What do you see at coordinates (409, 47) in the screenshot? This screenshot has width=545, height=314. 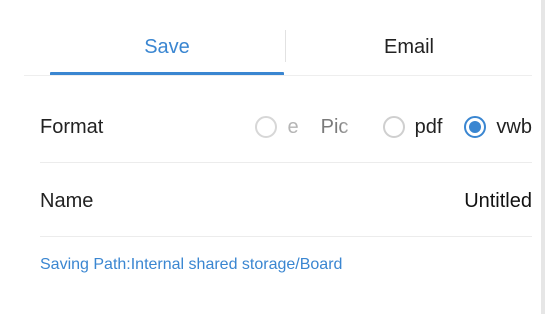 I see `tab-email: Email` at bounding box center [409, 47].